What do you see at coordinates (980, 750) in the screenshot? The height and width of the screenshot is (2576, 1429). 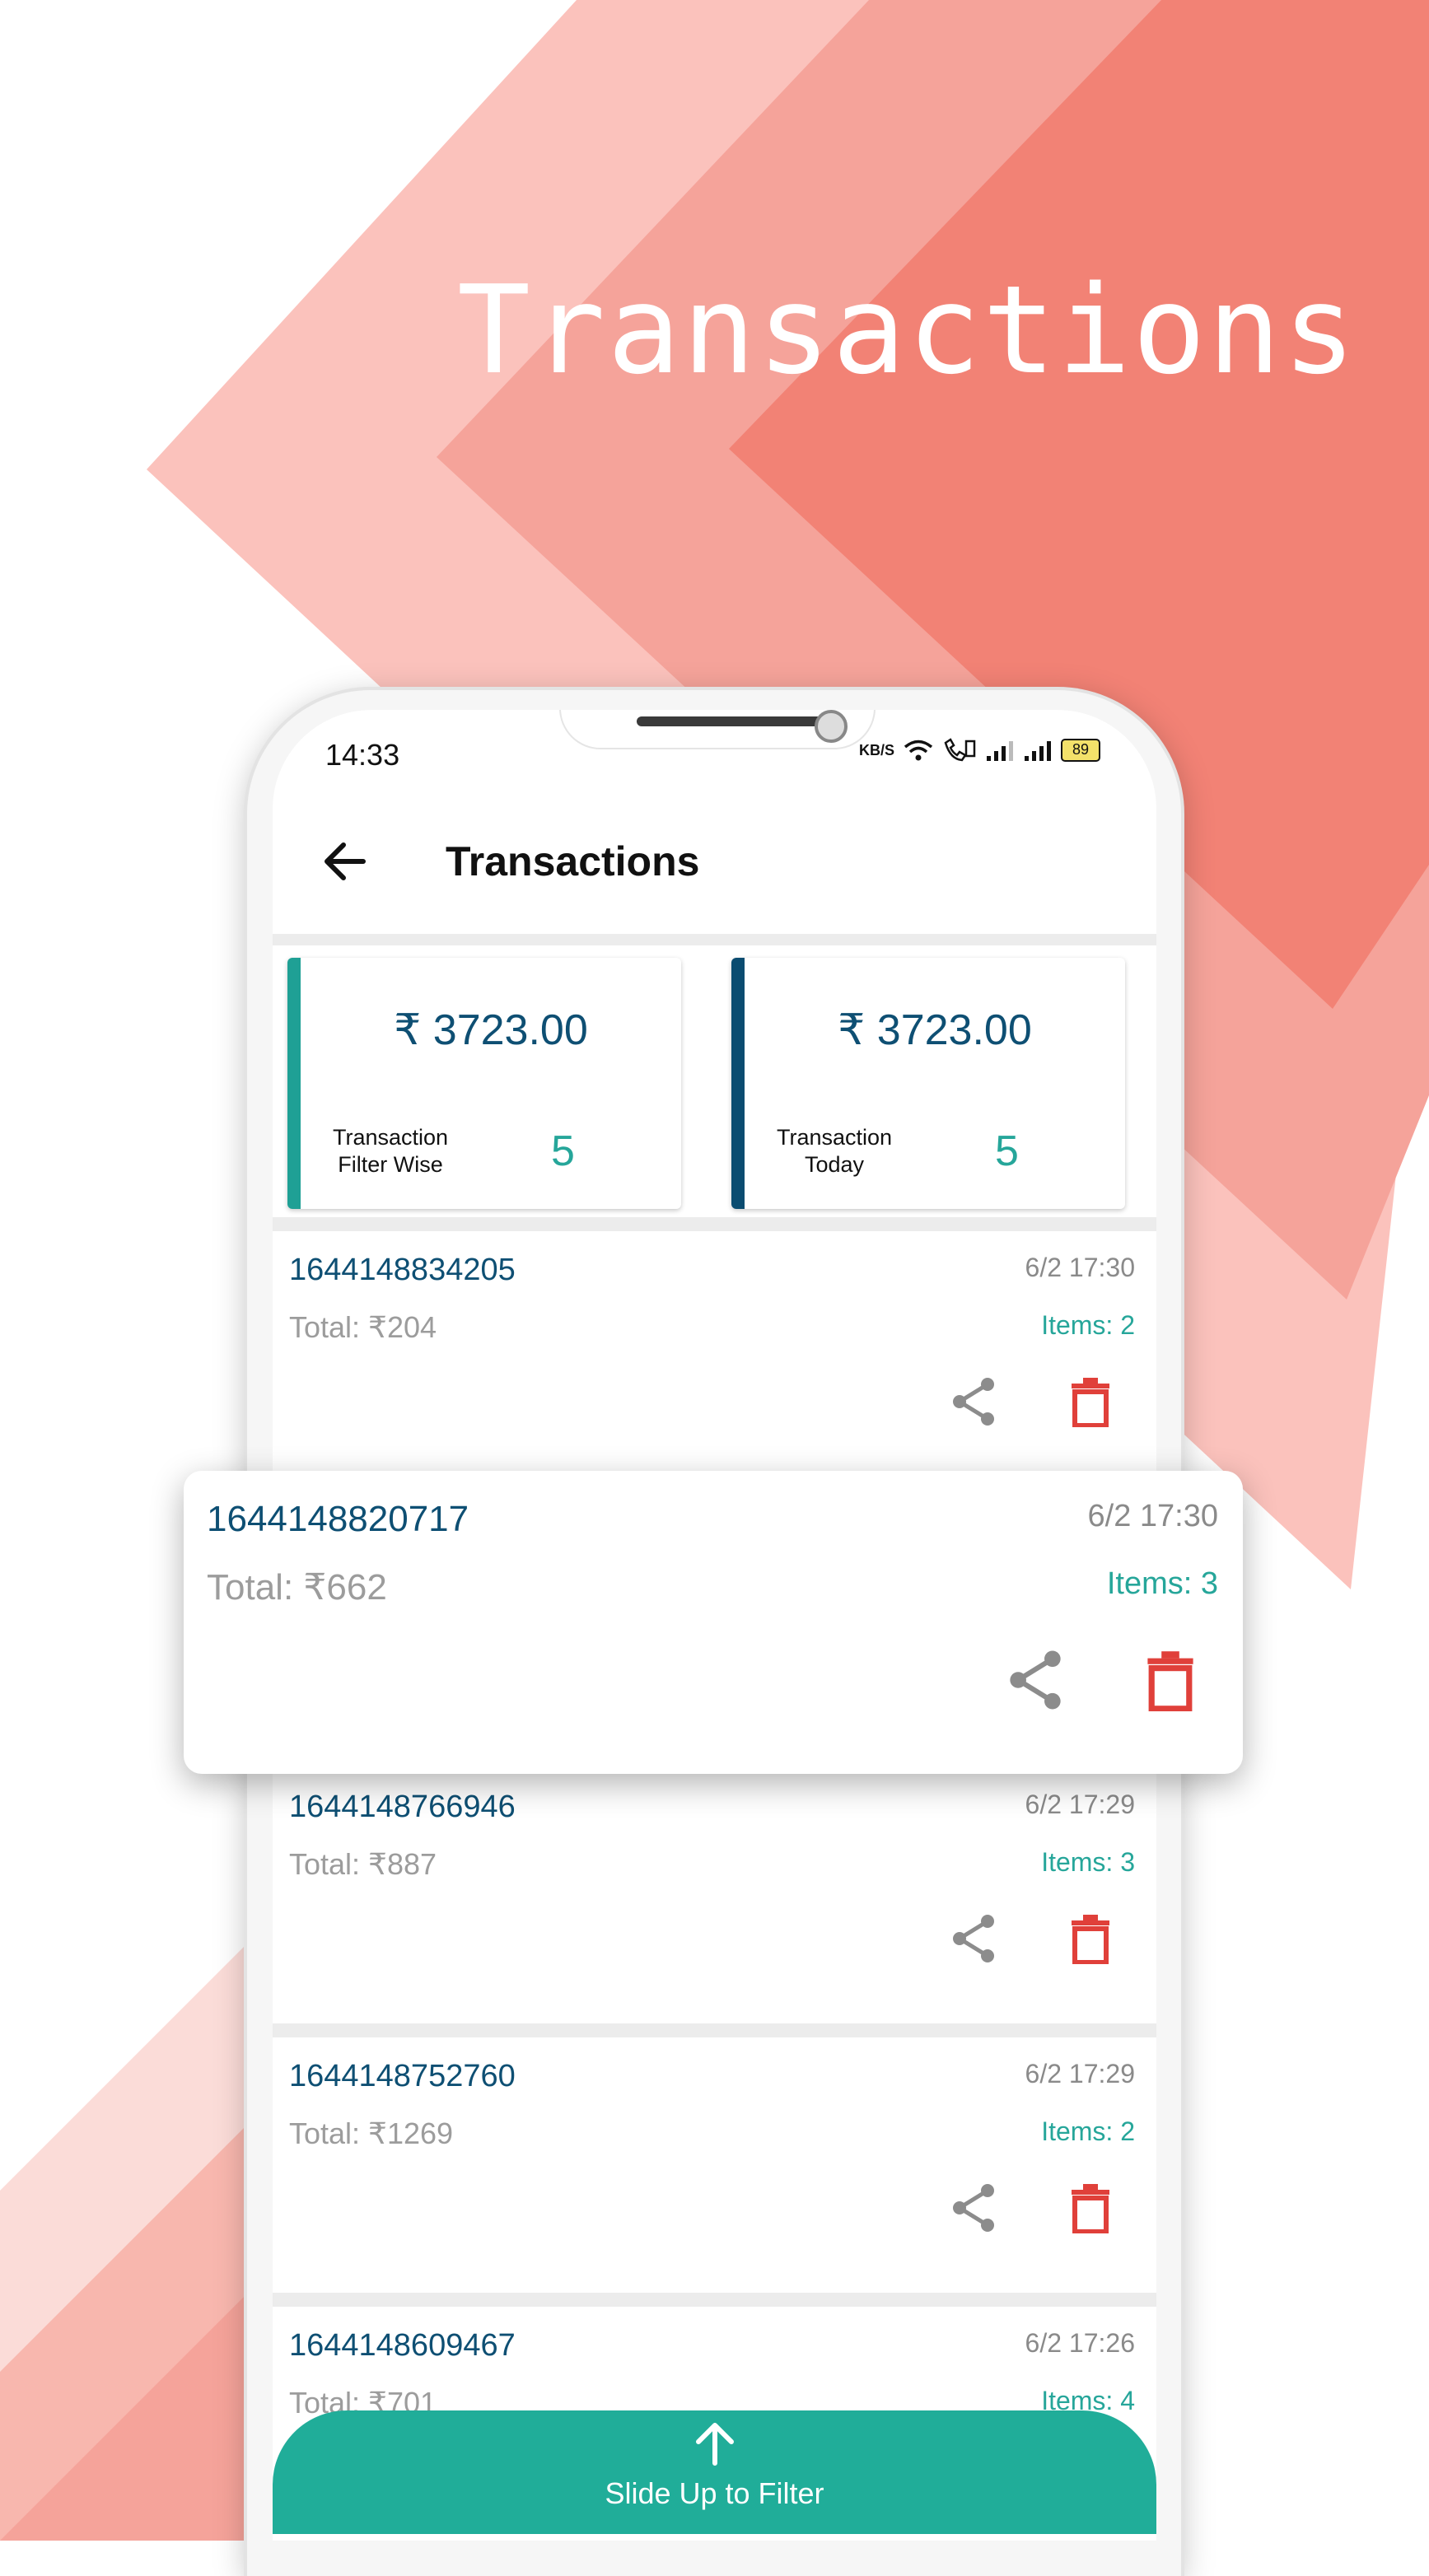 I see `status-icons: KB/S 89` at bounding box center [980, 750].